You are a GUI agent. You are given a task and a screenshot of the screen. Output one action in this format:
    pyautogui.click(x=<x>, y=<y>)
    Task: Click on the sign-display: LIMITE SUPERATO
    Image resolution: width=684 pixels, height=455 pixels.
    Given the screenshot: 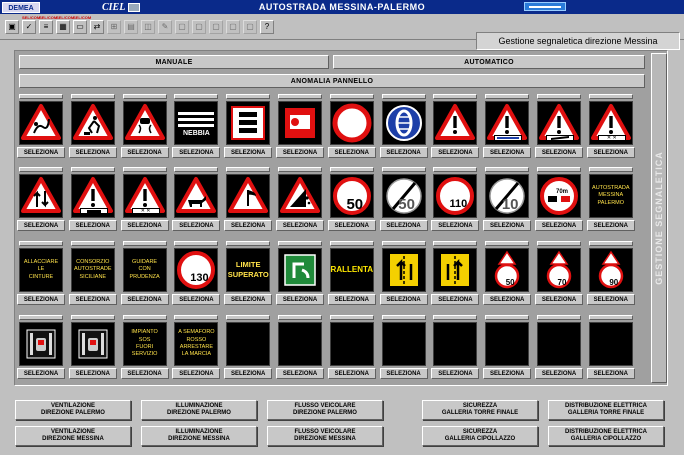 What is the action you would take?
    pyautogui.click(x=248, y=270)
    